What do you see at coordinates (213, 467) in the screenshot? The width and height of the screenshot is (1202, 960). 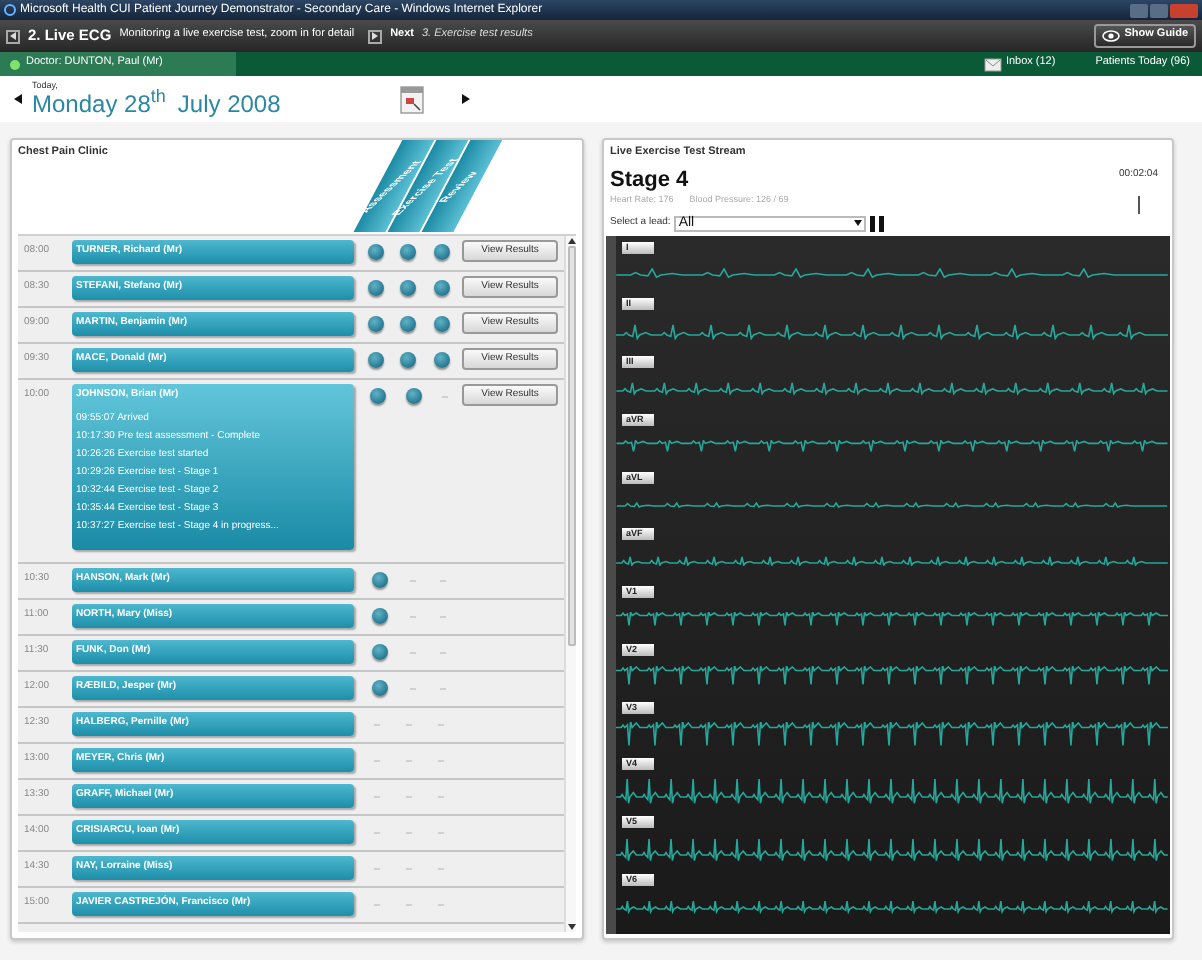 I see `patient-card` at bounding box center [213, 467].